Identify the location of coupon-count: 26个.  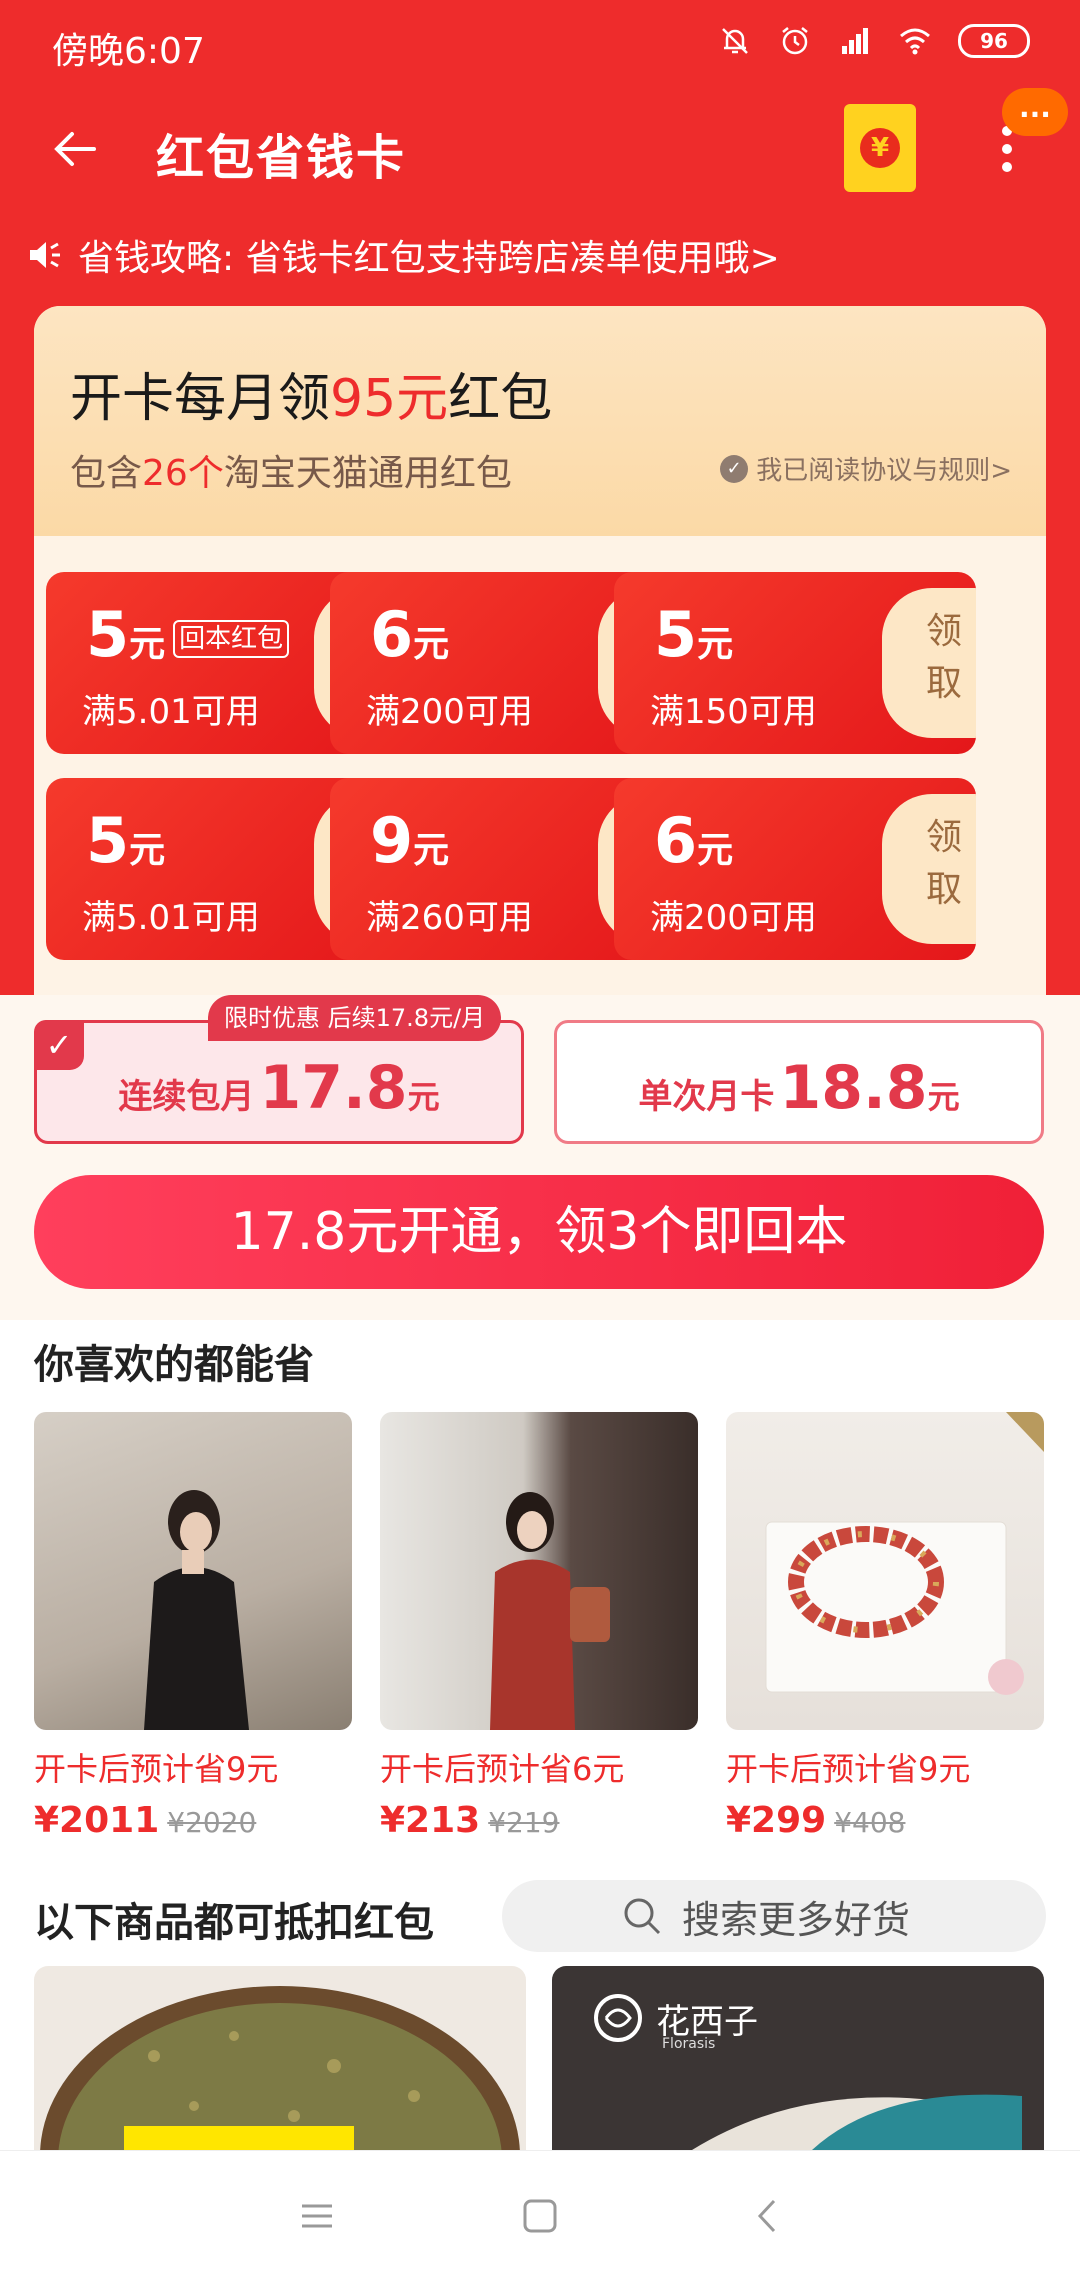
(183, 473).